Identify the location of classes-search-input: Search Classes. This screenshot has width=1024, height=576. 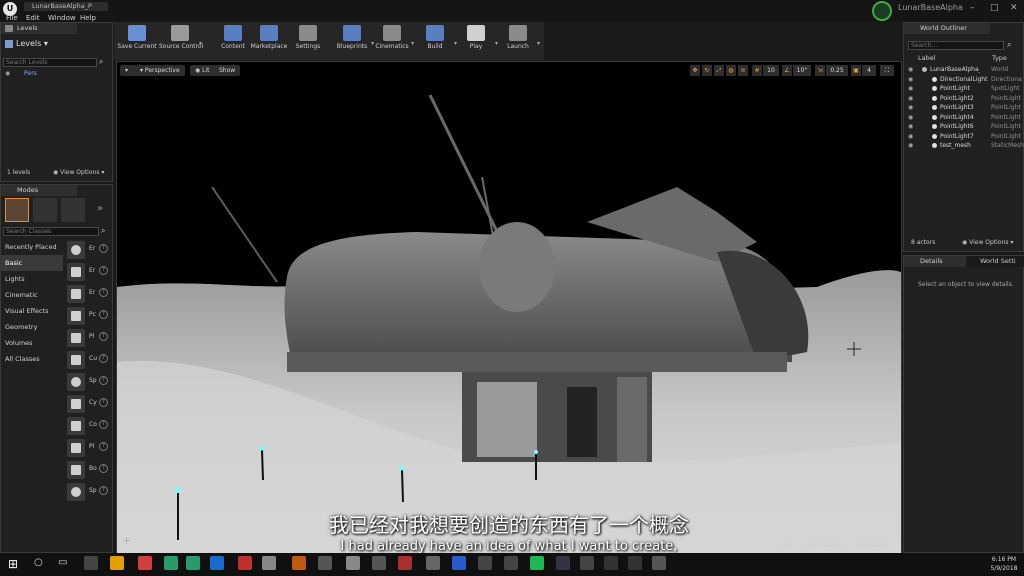
(51, 231).